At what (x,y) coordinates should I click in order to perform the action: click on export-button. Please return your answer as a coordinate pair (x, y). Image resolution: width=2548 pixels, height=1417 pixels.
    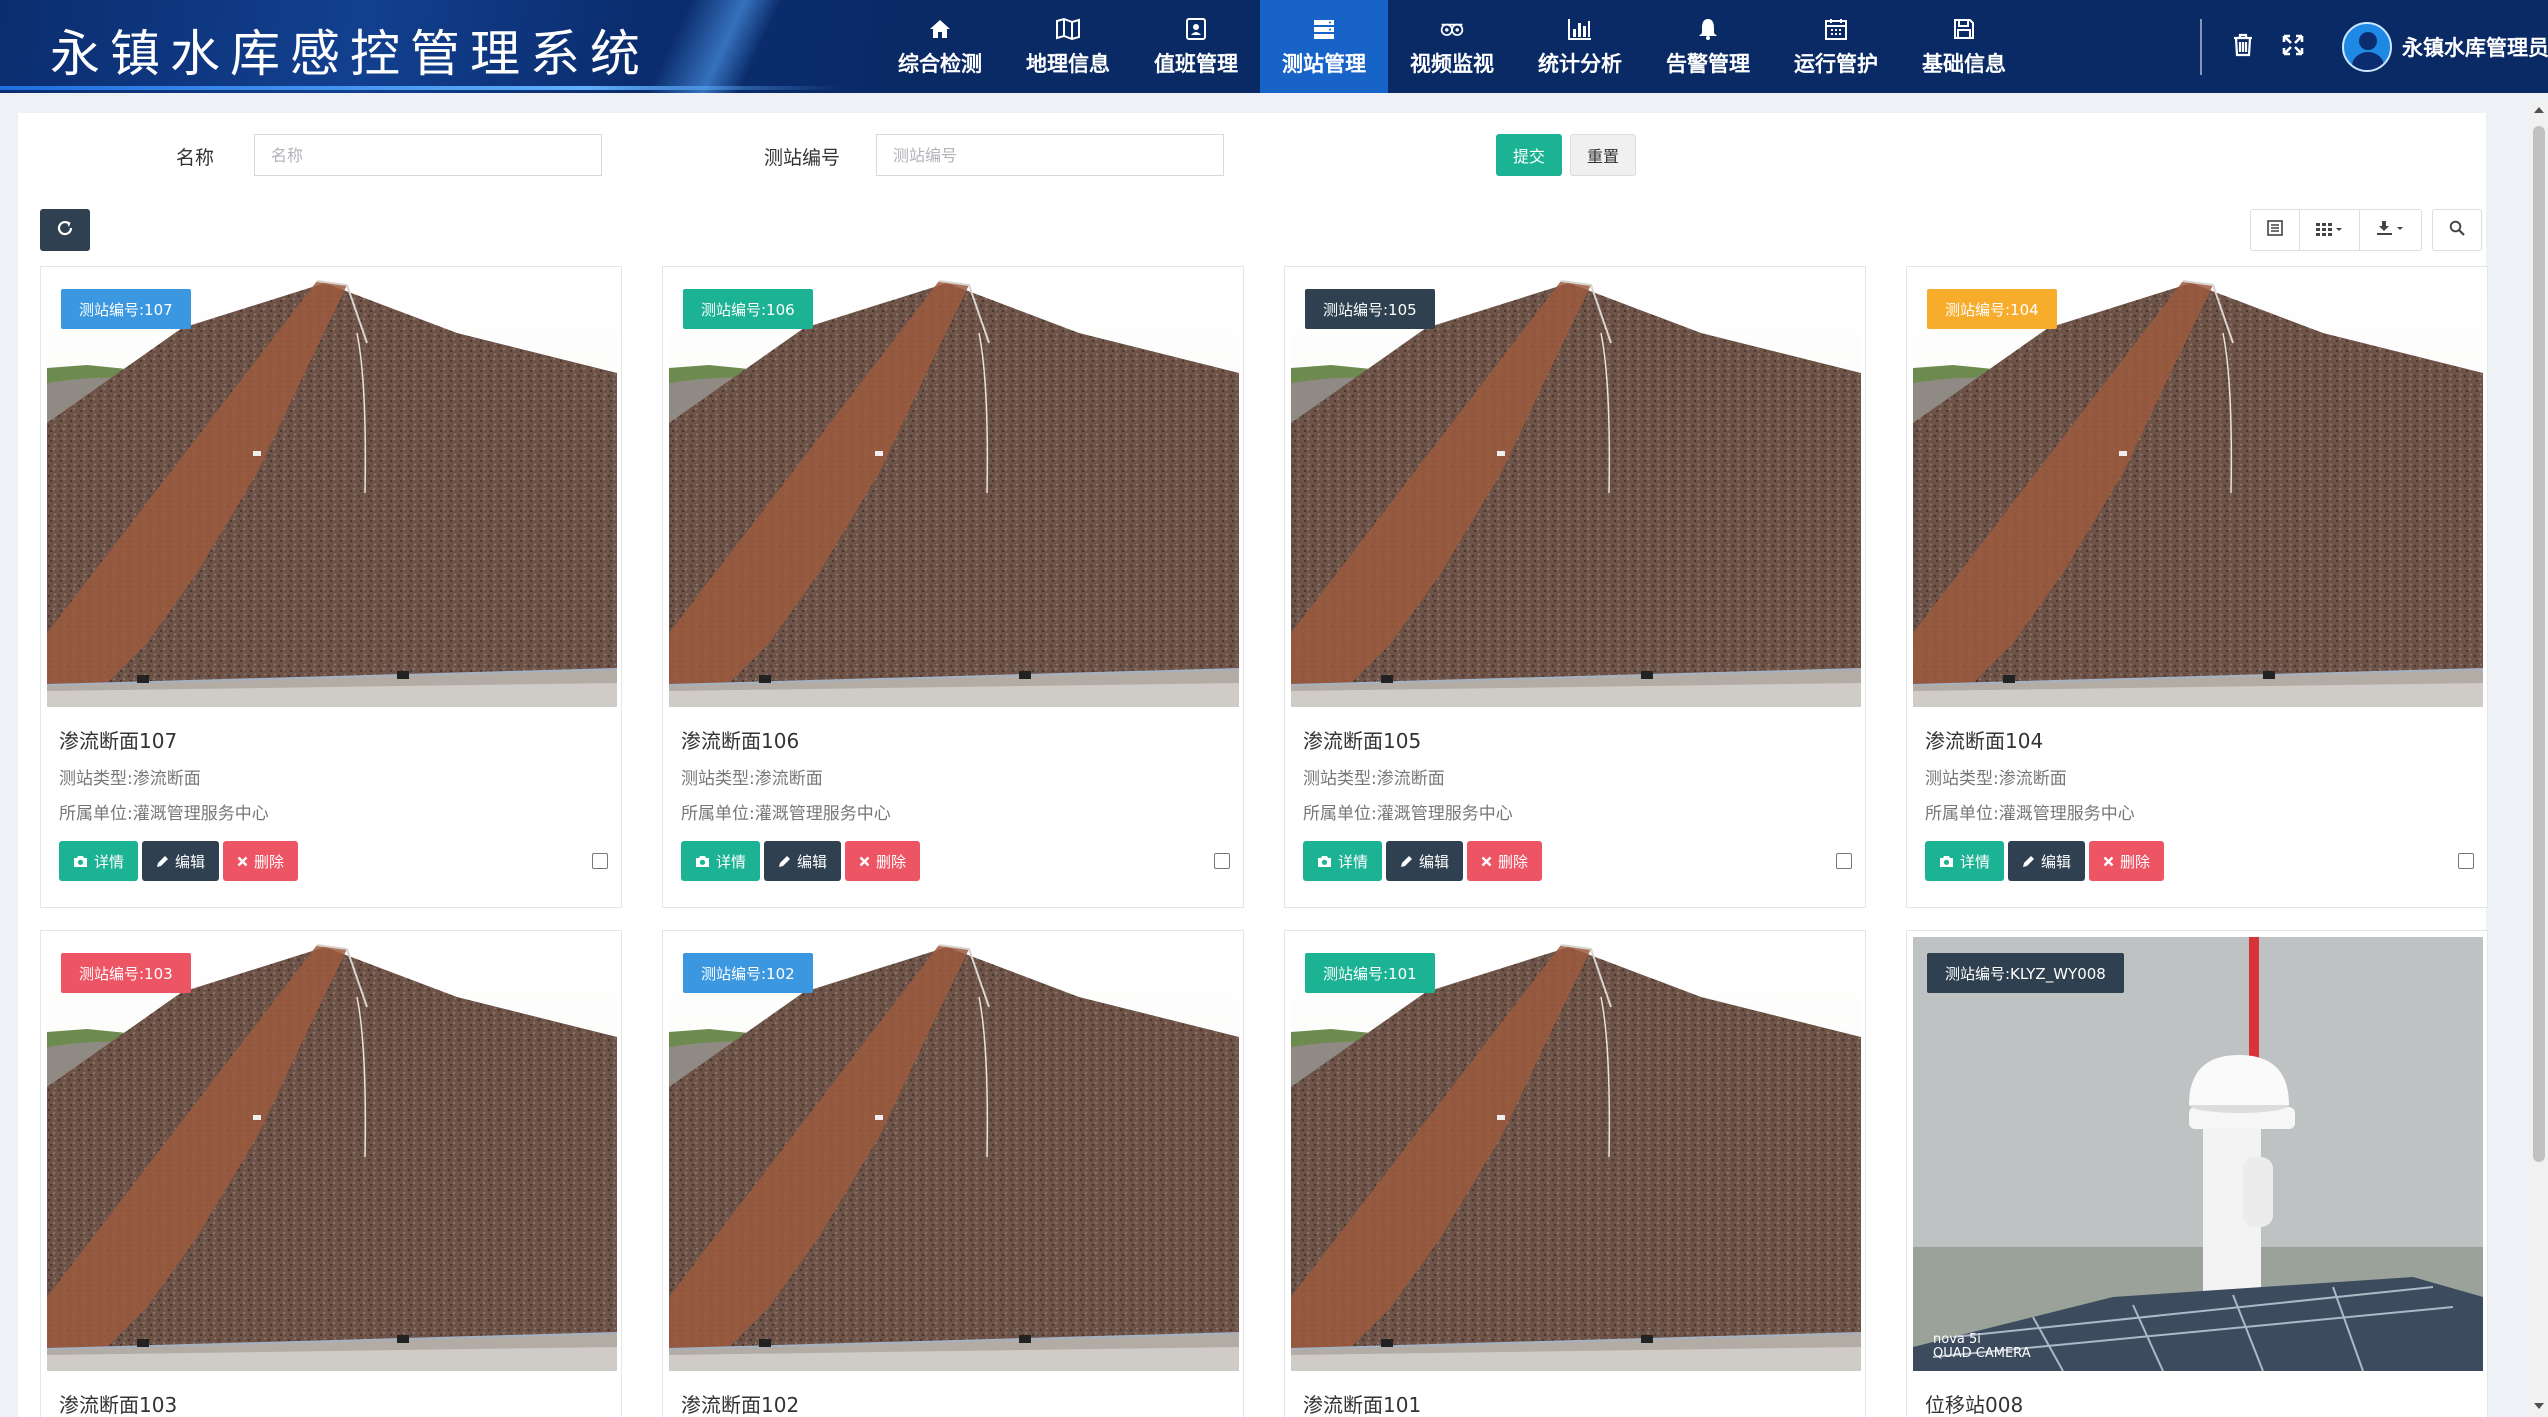
    Looking at the image, I should click on (2391, 230).